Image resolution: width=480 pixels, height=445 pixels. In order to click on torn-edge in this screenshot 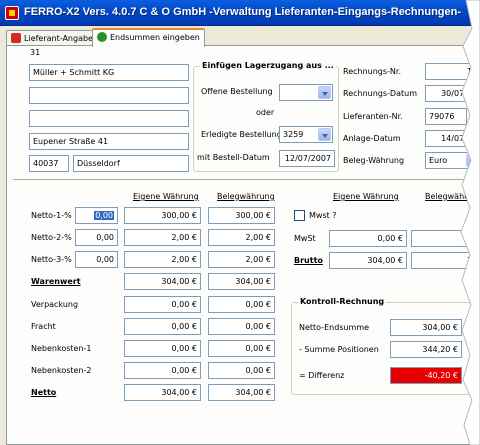, I will do `click(470, 222)`.